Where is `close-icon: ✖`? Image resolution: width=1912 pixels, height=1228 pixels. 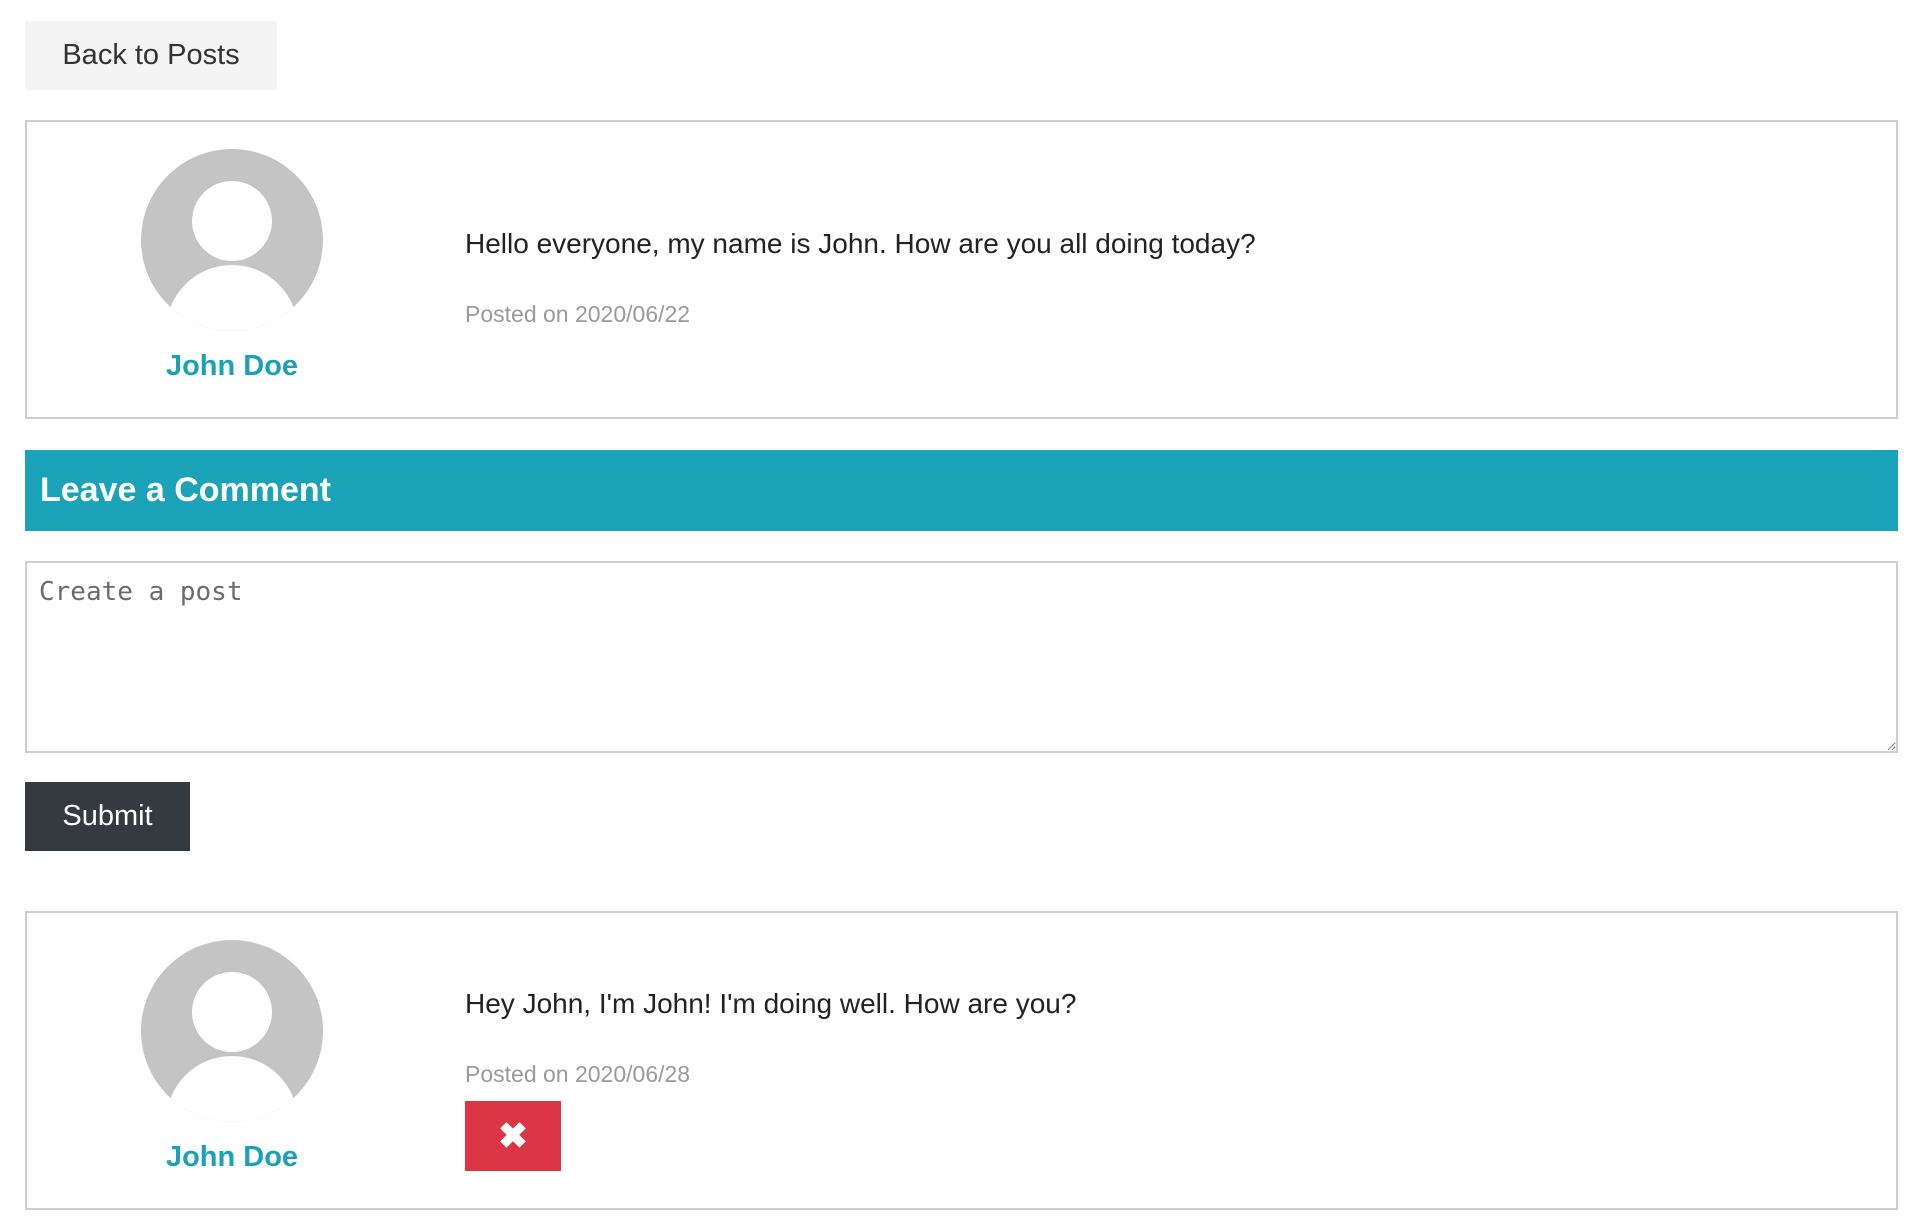 close-icon: ✖ is located at coordinates (513, 1135).